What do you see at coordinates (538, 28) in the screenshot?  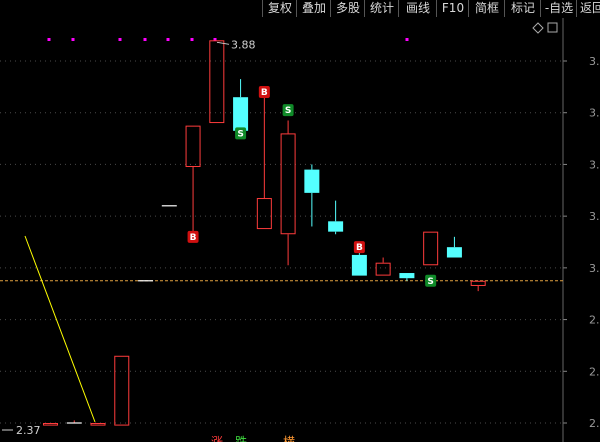 I see `settings-diamond-icon` at bounding box center [538, 28].